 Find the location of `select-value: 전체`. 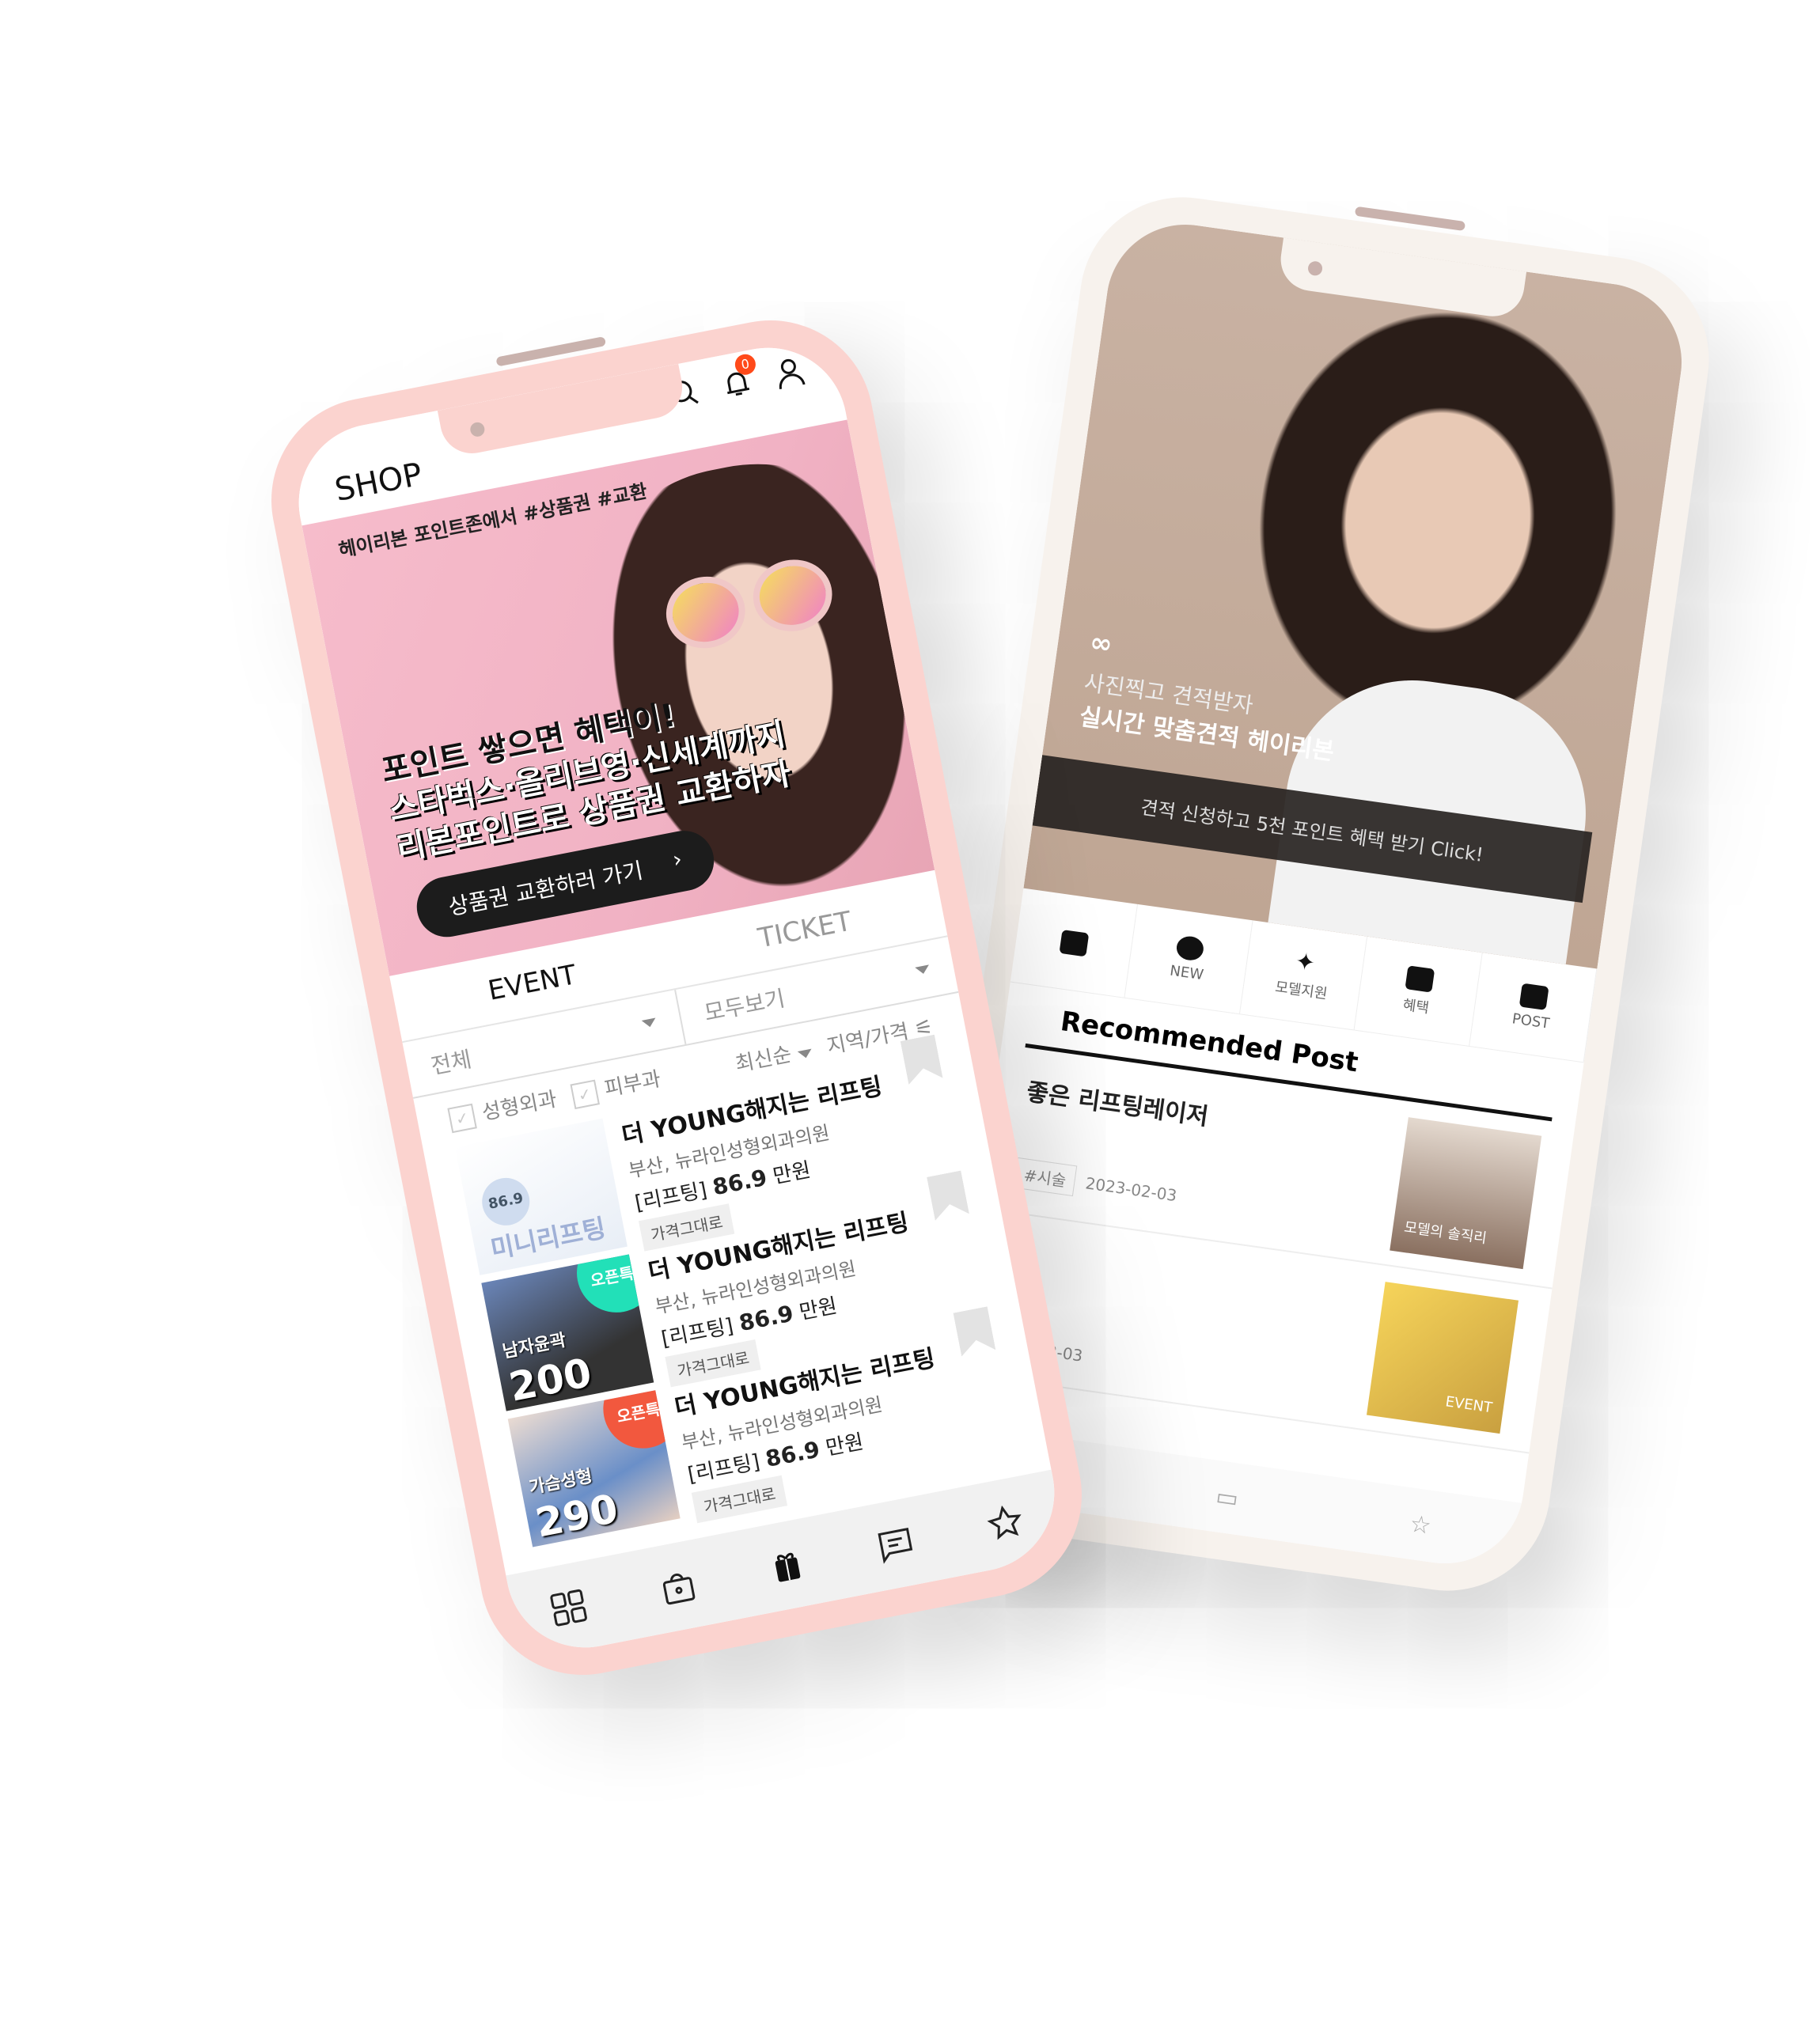

select-value: 전체 is located at coordinates (451, 1063).